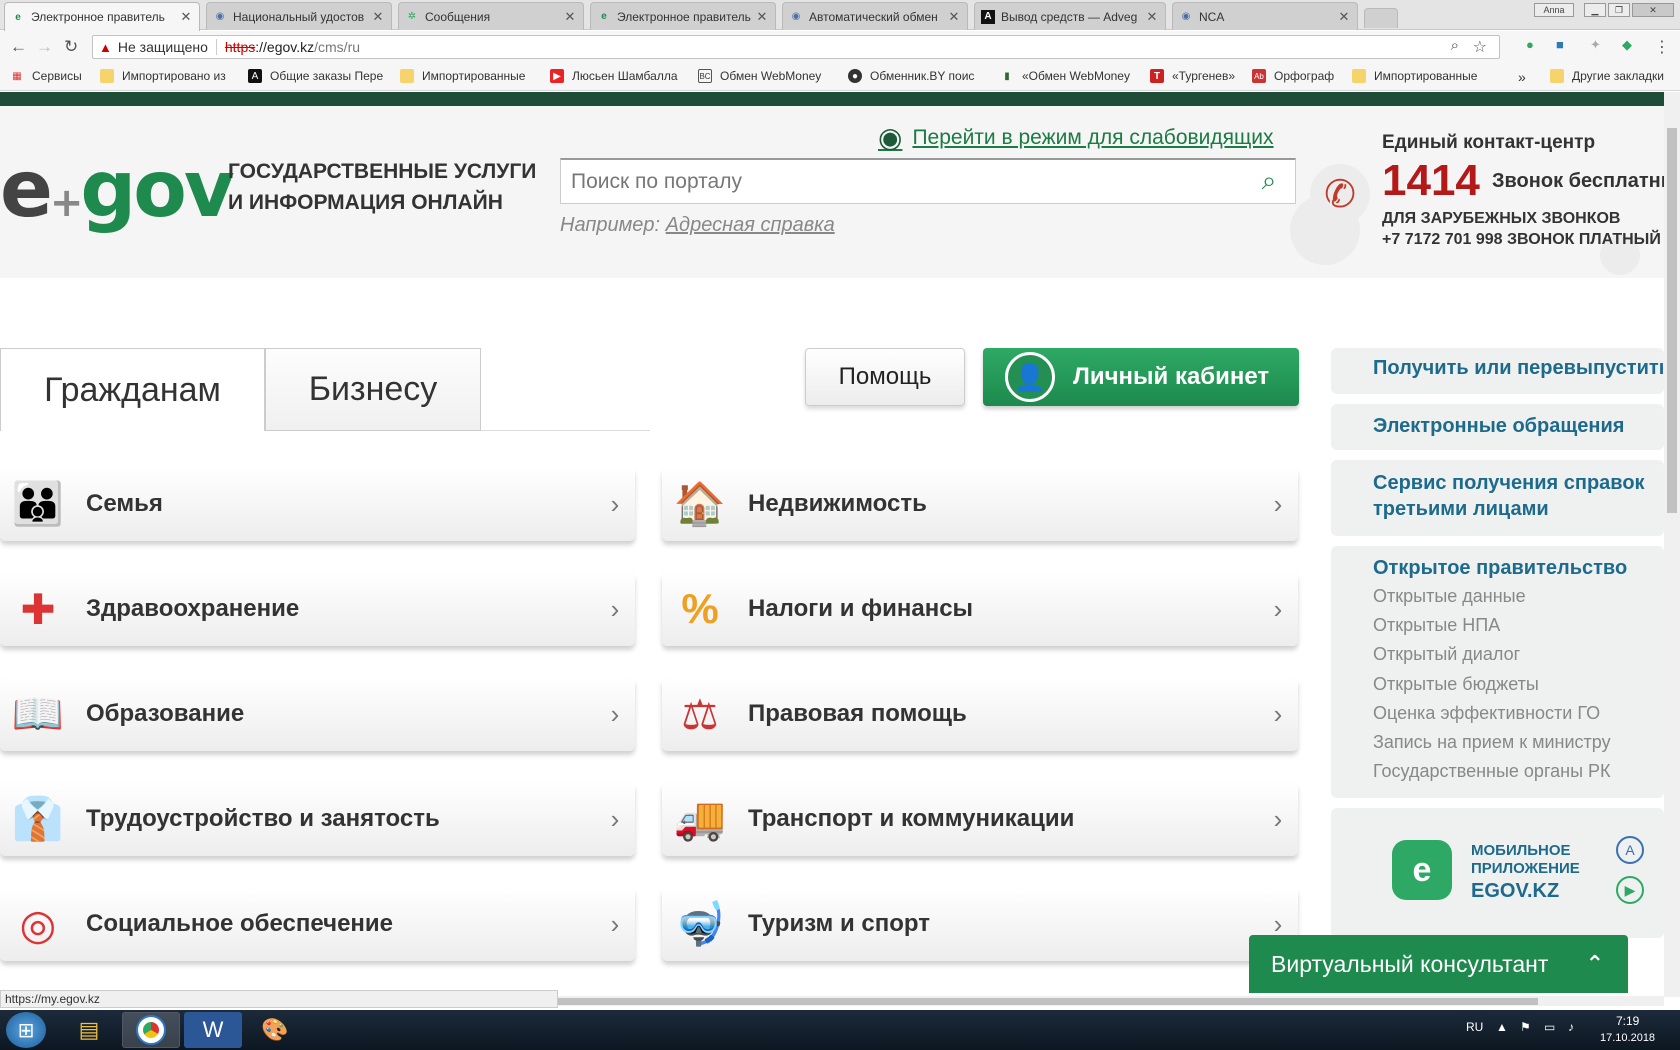  I want to click on zoom-icon: ⌕, so click(1455, 45).